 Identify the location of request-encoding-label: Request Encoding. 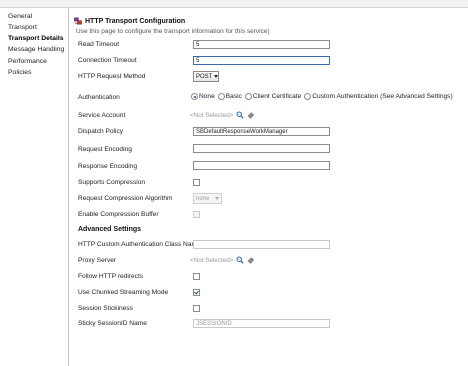
(105, 149).